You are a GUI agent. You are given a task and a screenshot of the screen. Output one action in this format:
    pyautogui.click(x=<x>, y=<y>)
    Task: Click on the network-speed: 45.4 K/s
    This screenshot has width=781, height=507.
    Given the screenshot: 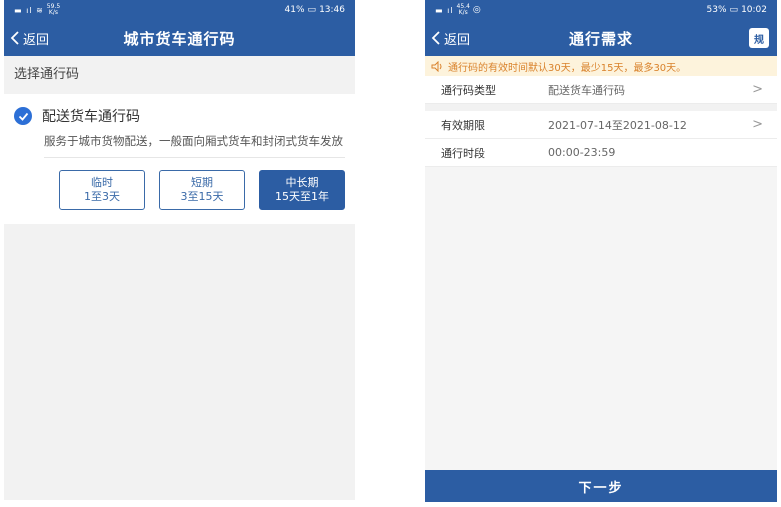 What is the action you would take?
    pyautogui.click(x=463, y=9)
    